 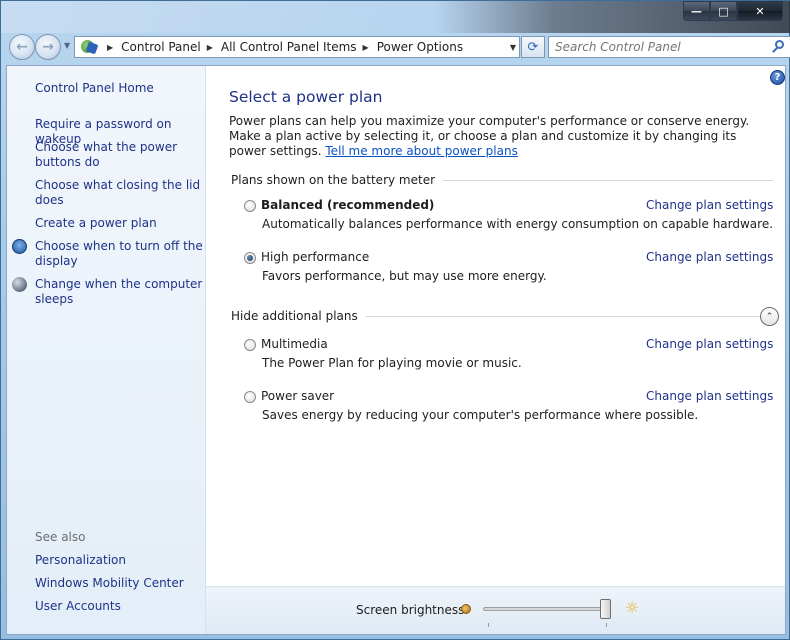 I want to click on plan-name: Balanced (recommended), so click(x=347, y=205).